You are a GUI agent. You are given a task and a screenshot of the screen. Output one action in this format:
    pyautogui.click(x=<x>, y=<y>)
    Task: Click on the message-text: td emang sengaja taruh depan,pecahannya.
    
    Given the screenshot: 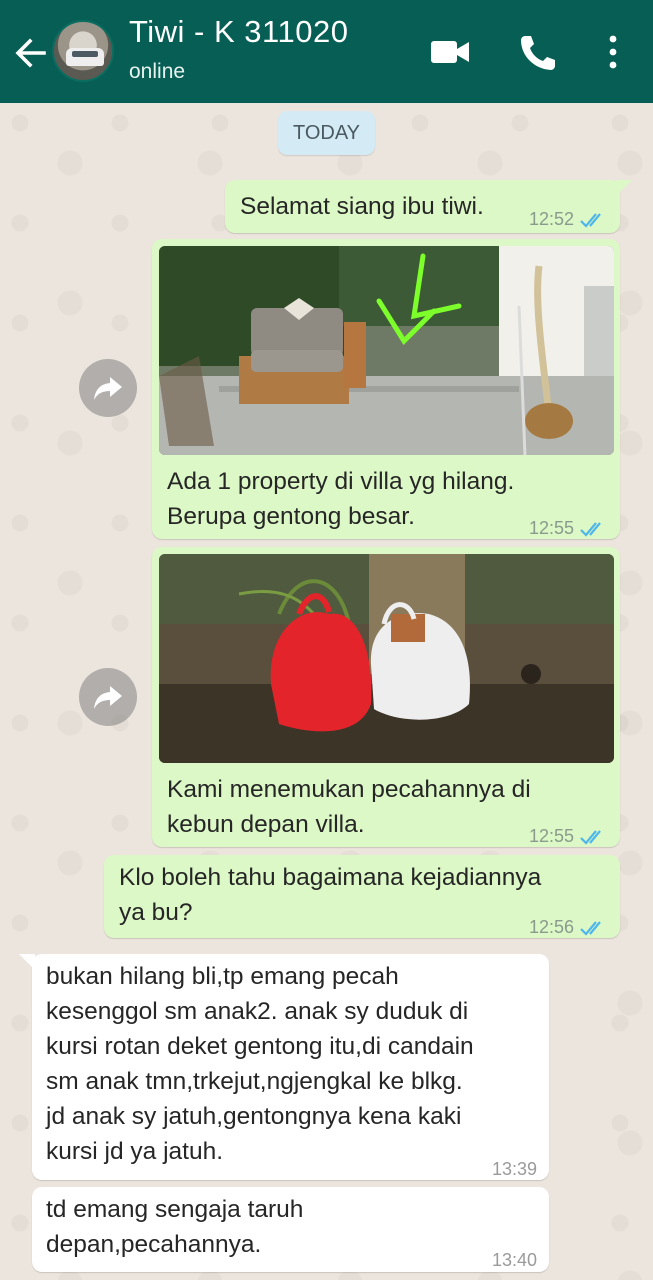 What is the action you would take?
    pyautogui.click(x=175, y=1227)
    